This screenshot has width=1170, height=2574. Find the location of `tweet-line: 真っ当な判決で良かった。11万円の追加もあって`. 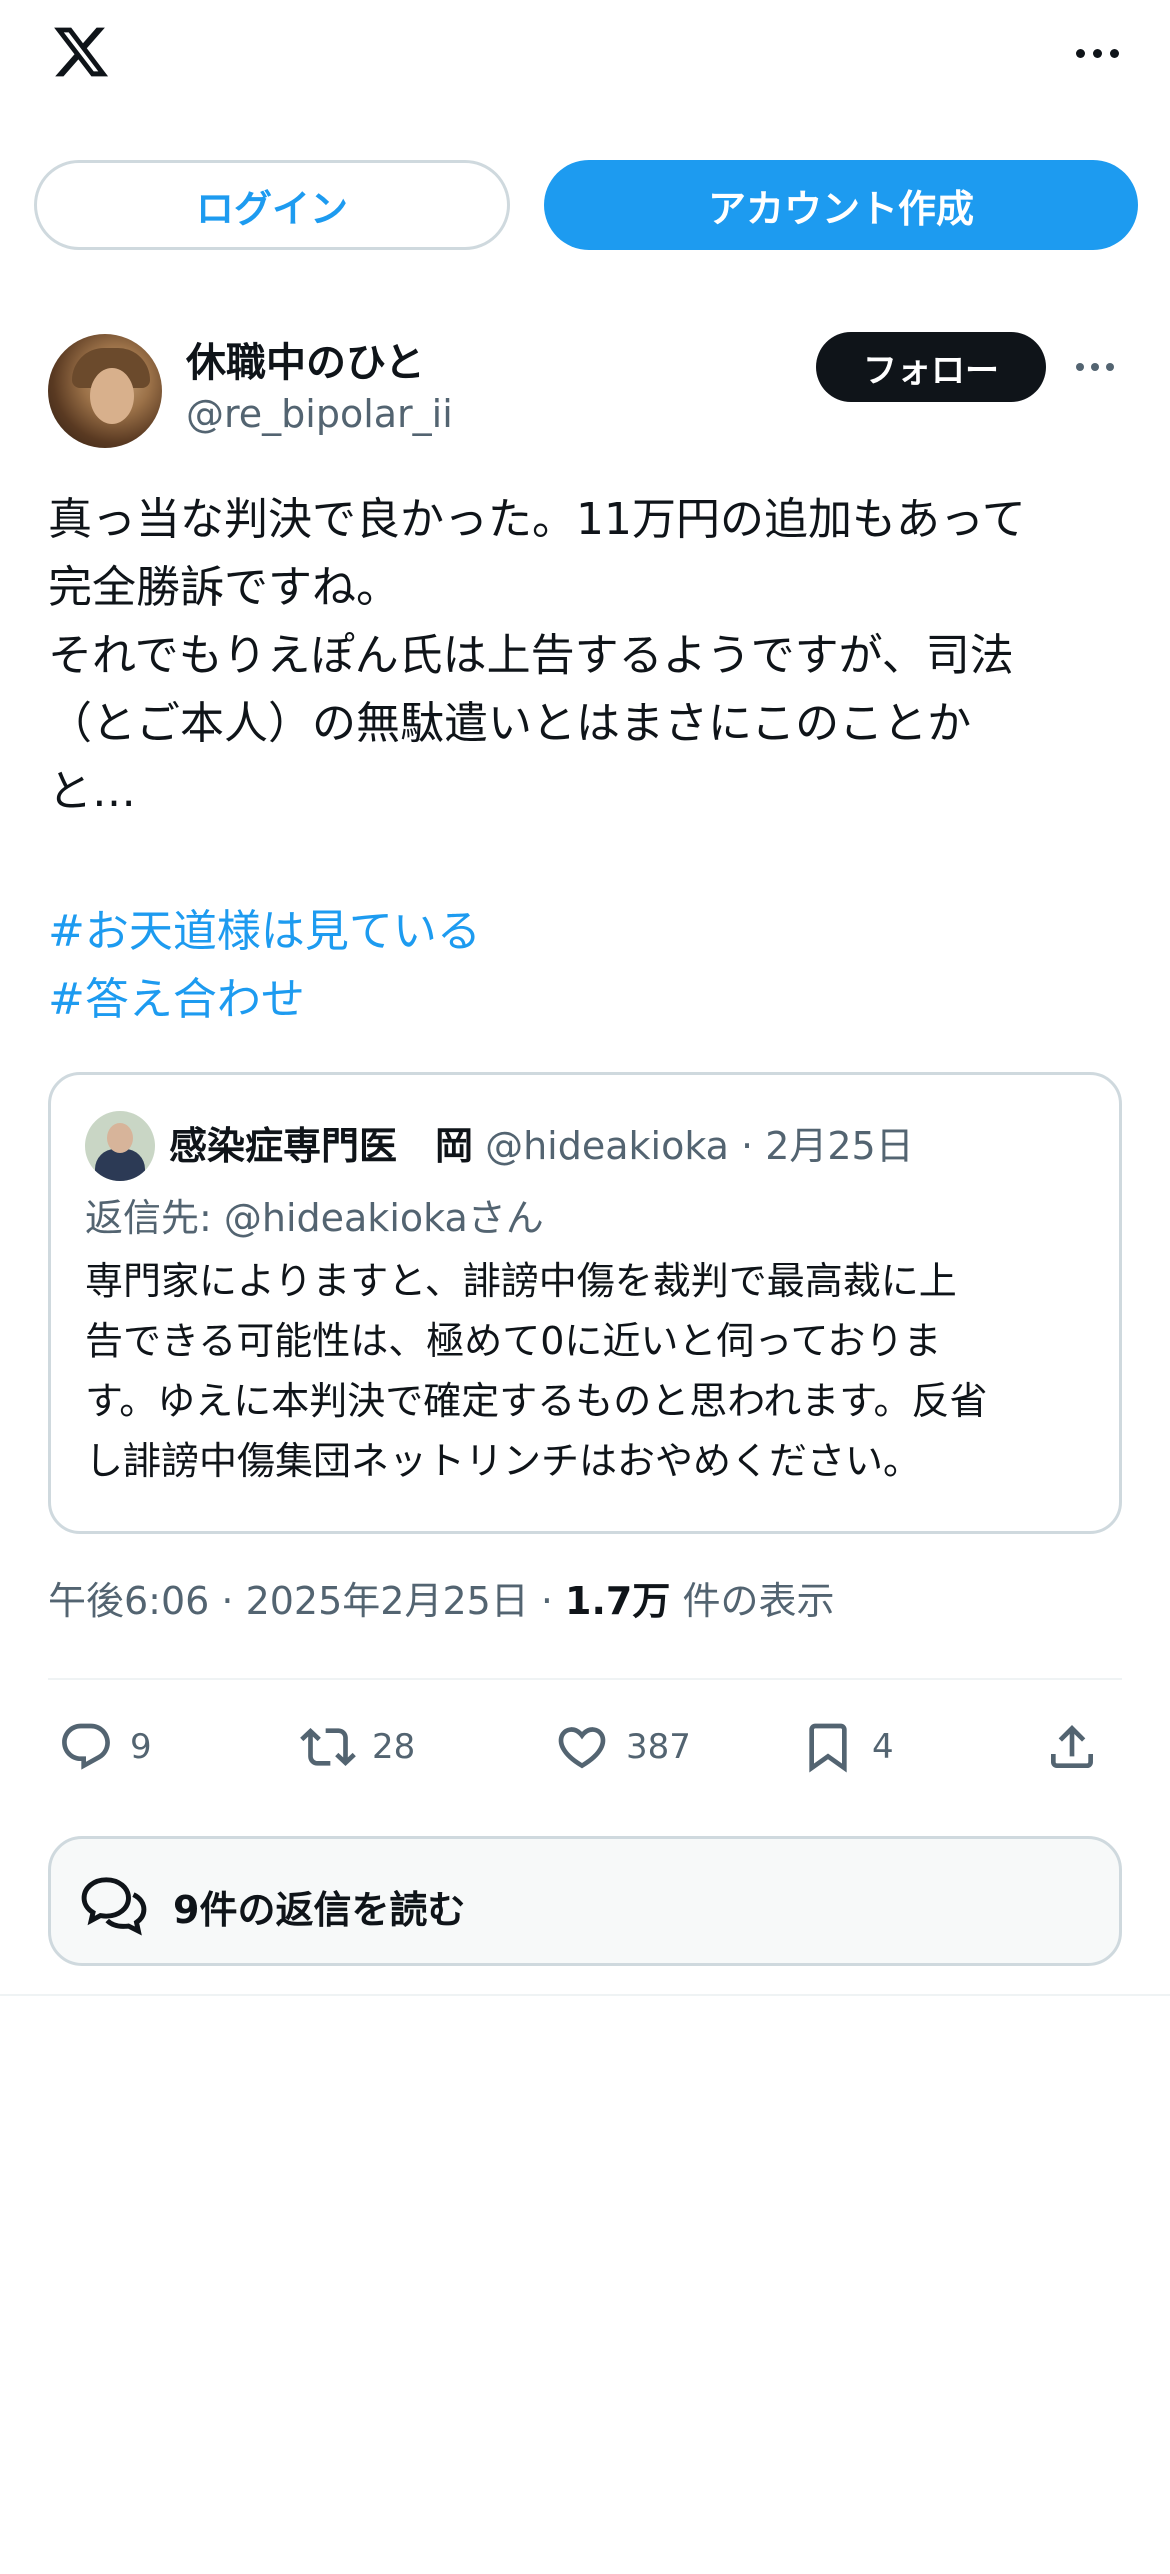

tweet-line: 真っ当な判決で良かった。11万円の追加もあって is located at coordinates (537, 519).